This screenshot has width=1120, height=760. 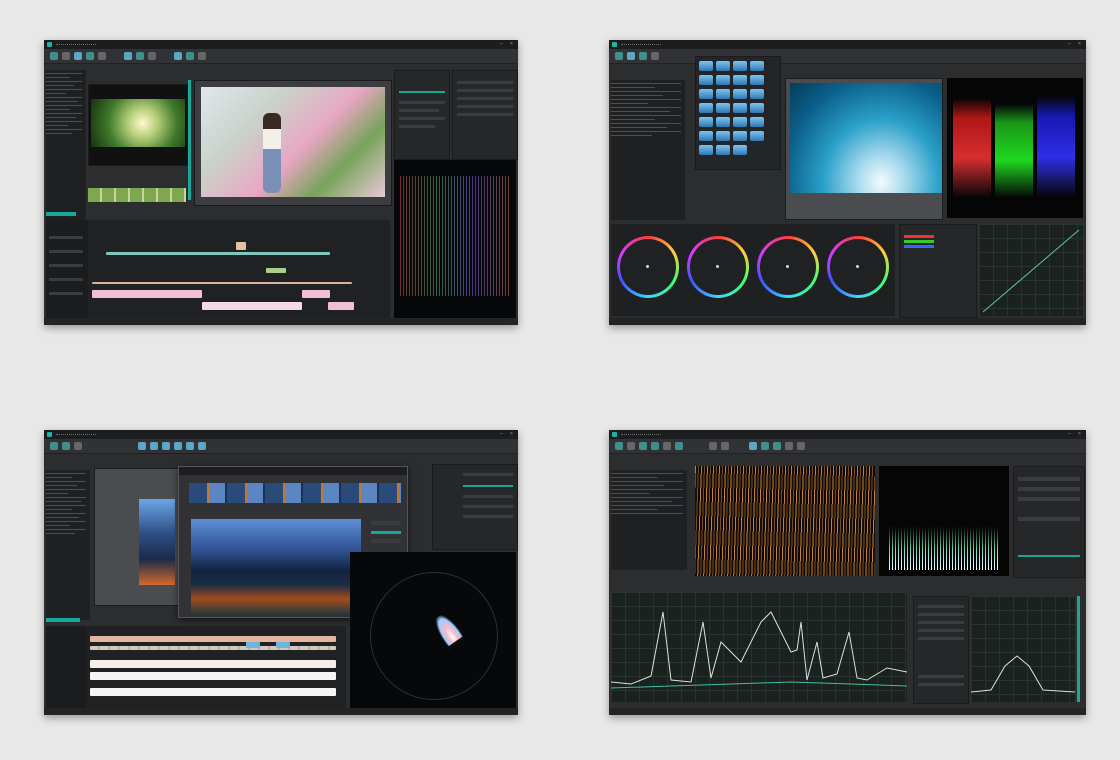 I want to click on color-wheel-highlights, so click(x=788, y=267).